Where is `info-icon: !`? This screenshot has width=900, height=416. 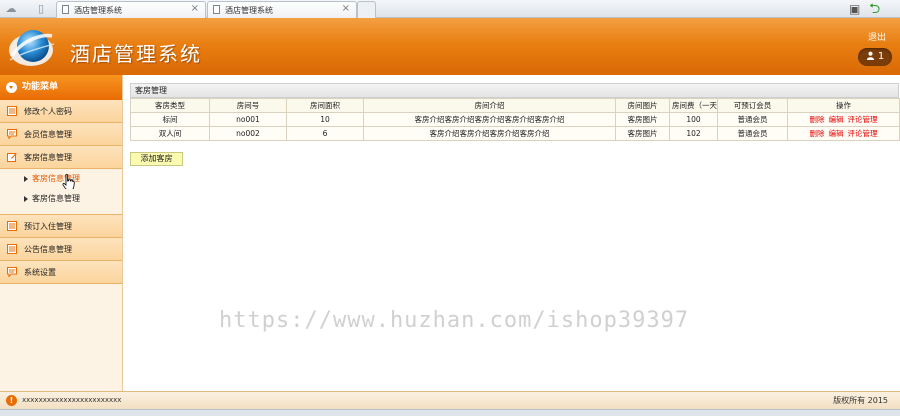 info-icon: ! is located at coordinates (11, 400).